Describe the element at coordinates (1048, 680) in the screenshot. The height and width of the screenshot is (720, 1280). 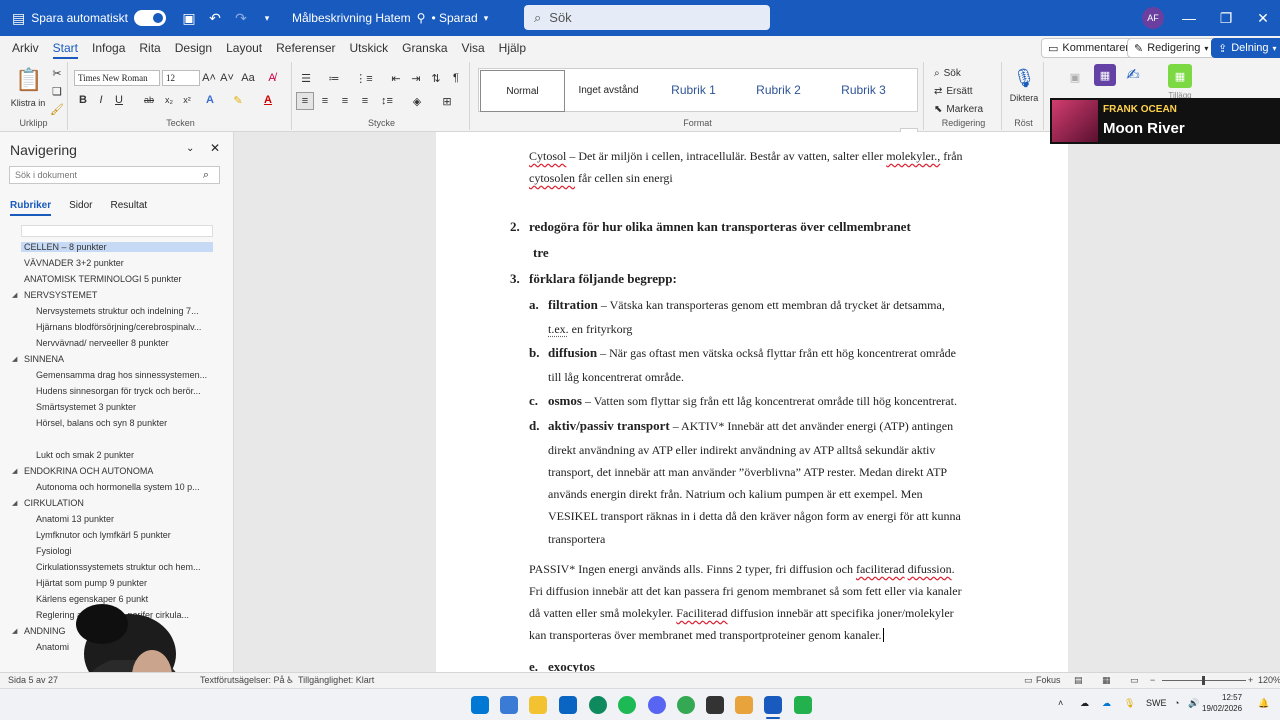
I see `focus-button: Fokus` at that location.